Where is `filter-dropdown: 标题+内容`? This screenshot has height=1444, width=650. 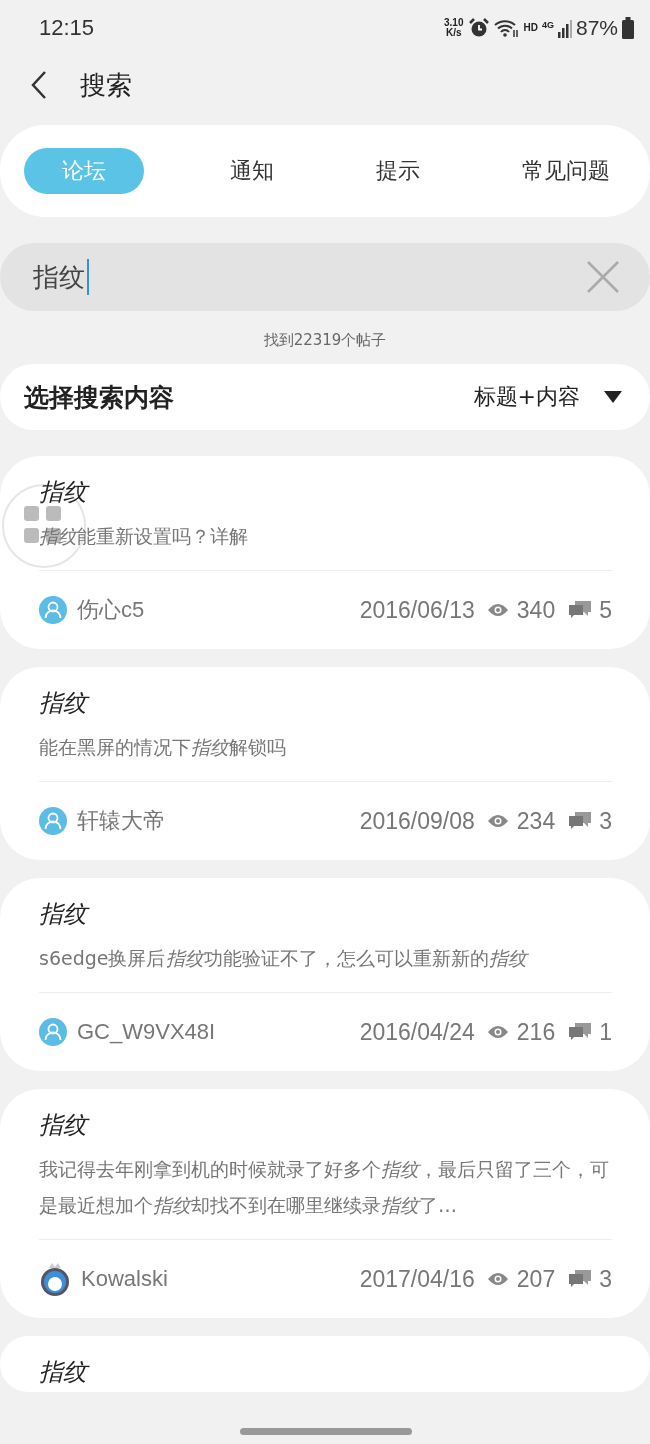 filter-dropdown: 标题+内容 is located at coordinates (547, 397).